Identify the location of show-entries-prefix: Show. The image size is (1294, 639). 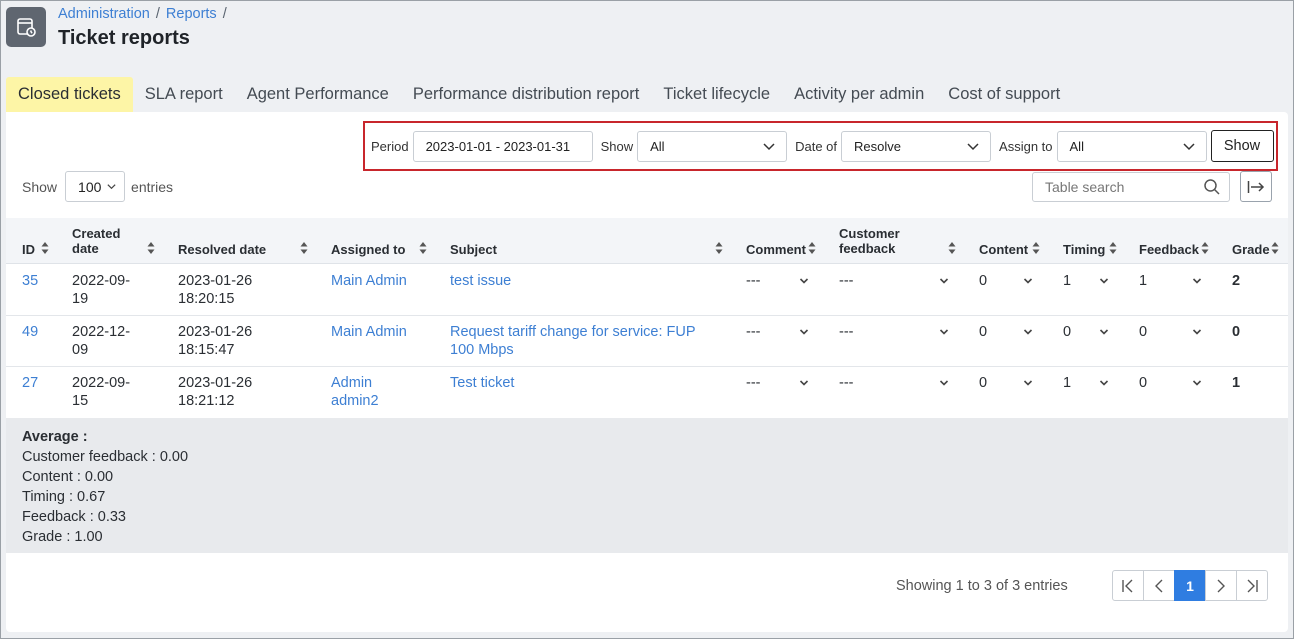
(40, 186).